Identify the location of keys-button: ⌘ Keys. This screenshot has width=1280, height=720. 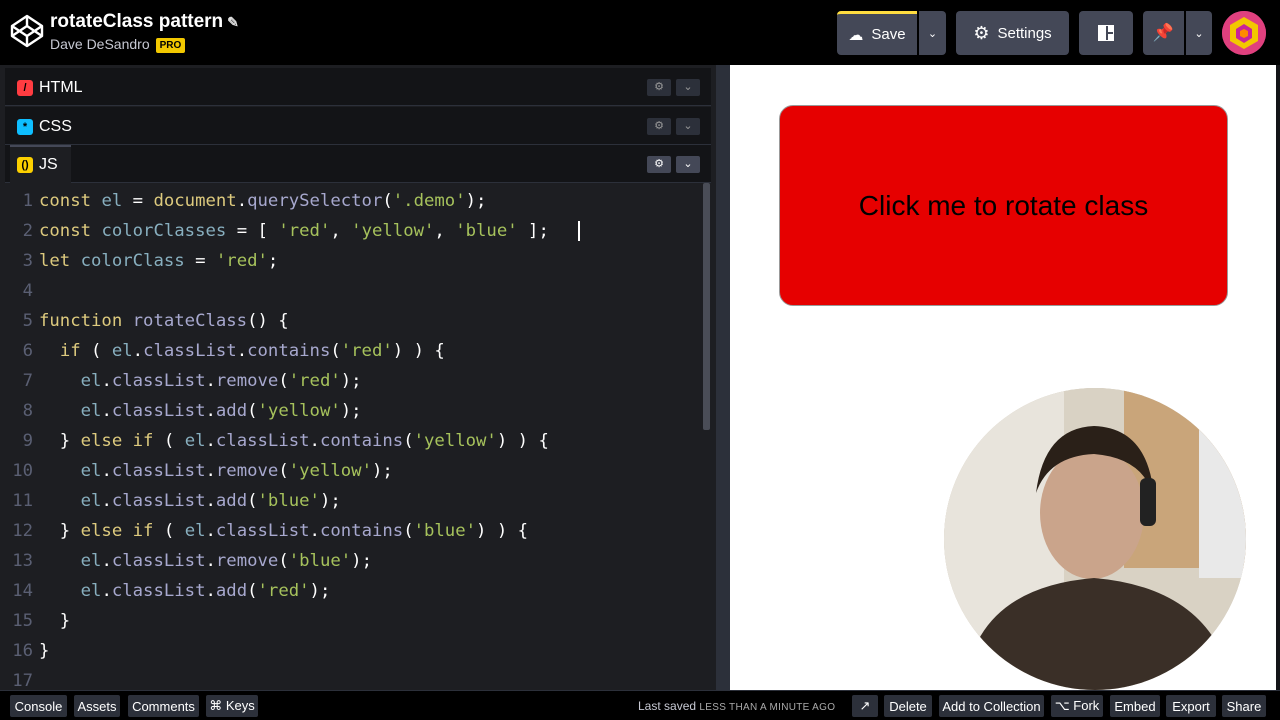
(232, 706).